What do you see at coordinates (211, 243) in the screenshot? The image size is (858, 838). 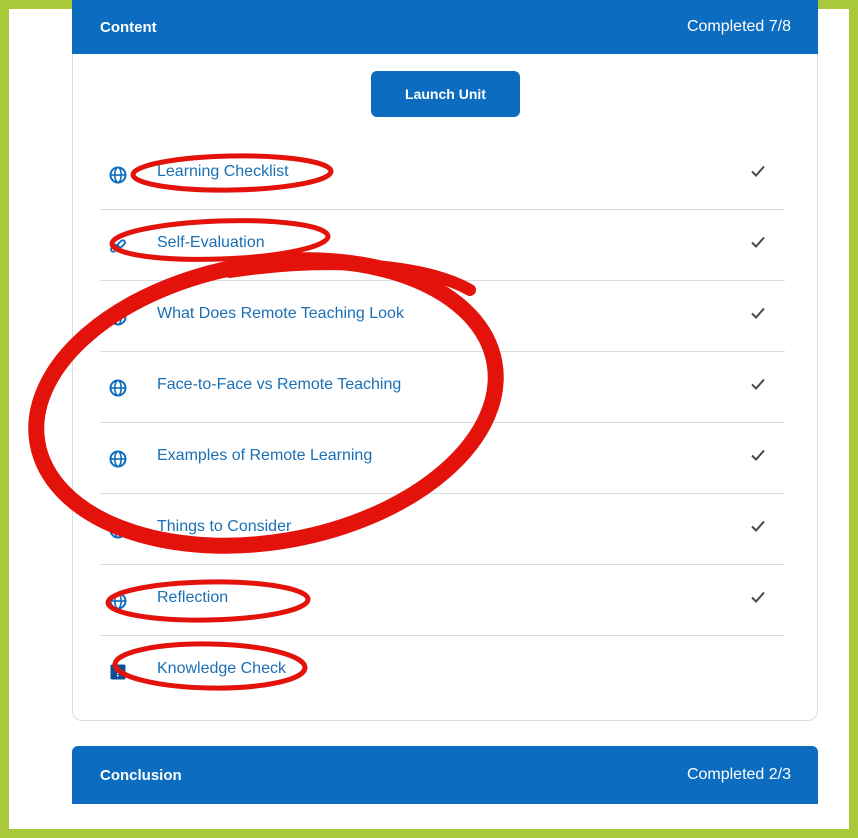 I see `item-link-self-evaluation: Self-Evaluation` at bounding box center [211, 243].